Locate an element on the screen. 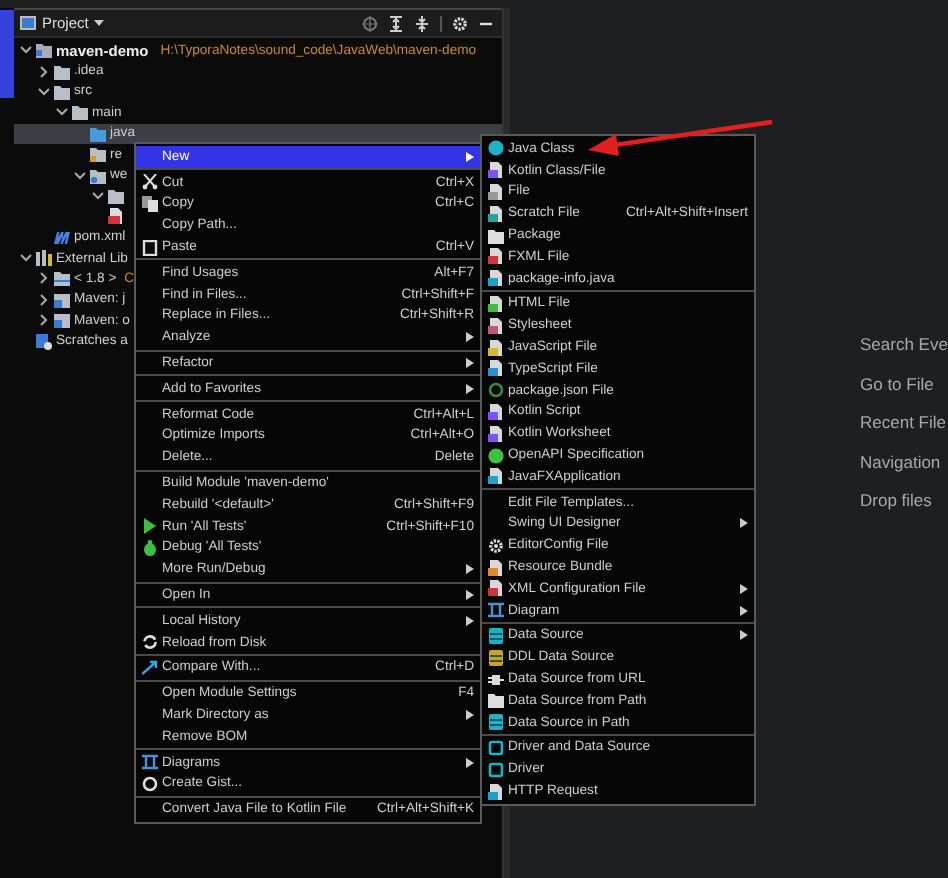 The width and height of the screenshot is (948, 878). plug-icon is located at coordinates (496, 679).